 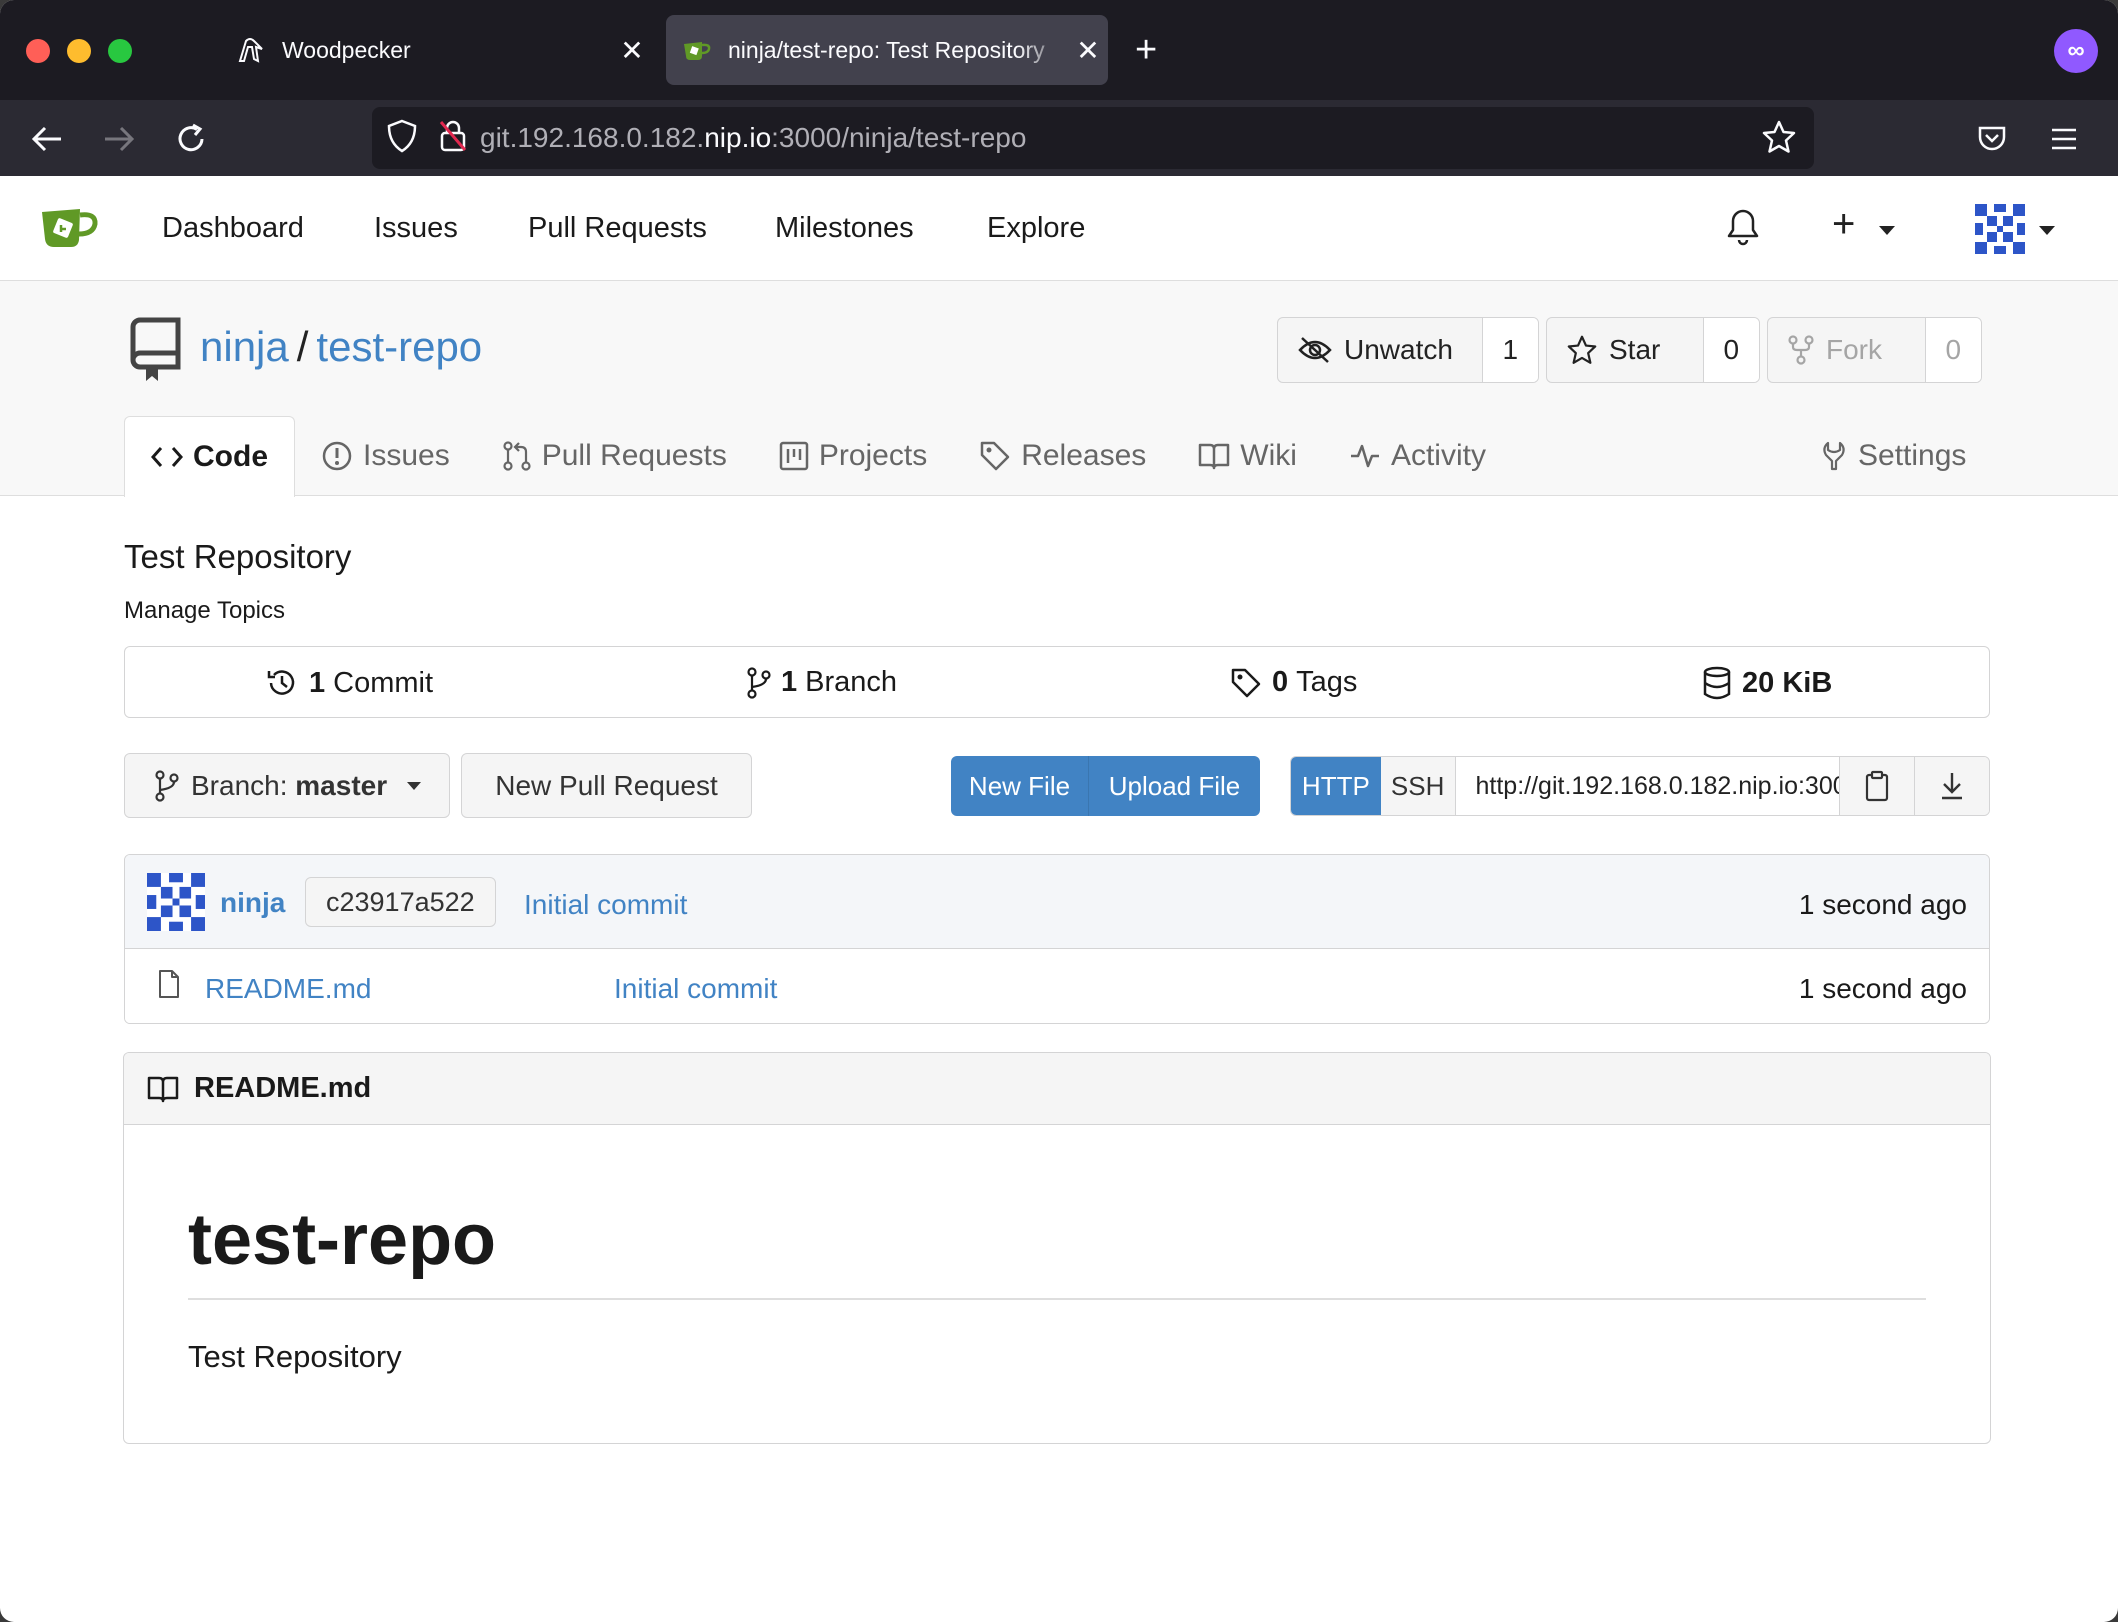 I want to click on tab-projects: Projects, so click(x=853, y=456).